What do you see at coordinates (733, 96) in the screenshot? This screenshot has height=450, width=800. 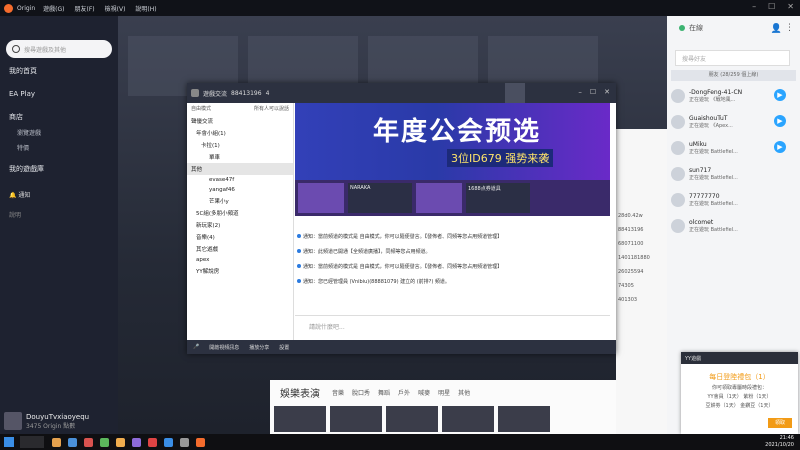 I see `friend-item: -DongFeng-41-CN 正在遊玩 《戰地風... ▶` at bounding box center [733, 96].